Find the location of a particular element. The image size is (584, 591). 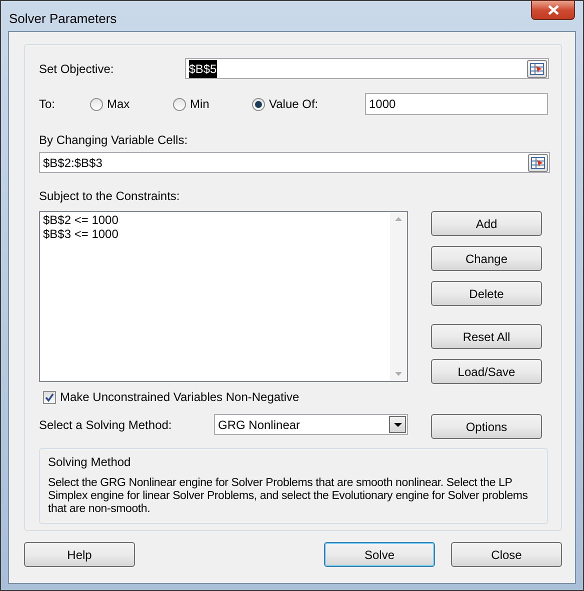

constraints-label: Subject to the Constraints: is located at coordinates (110, 196).